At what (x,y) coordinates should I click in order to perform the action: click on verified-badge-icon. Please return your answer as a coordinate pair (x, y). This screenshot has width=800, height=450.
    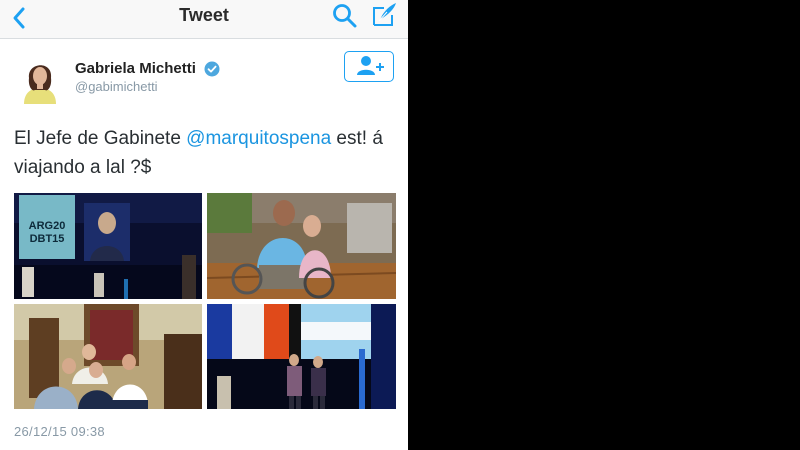
    Looking at the image, I should click on (212, 69).